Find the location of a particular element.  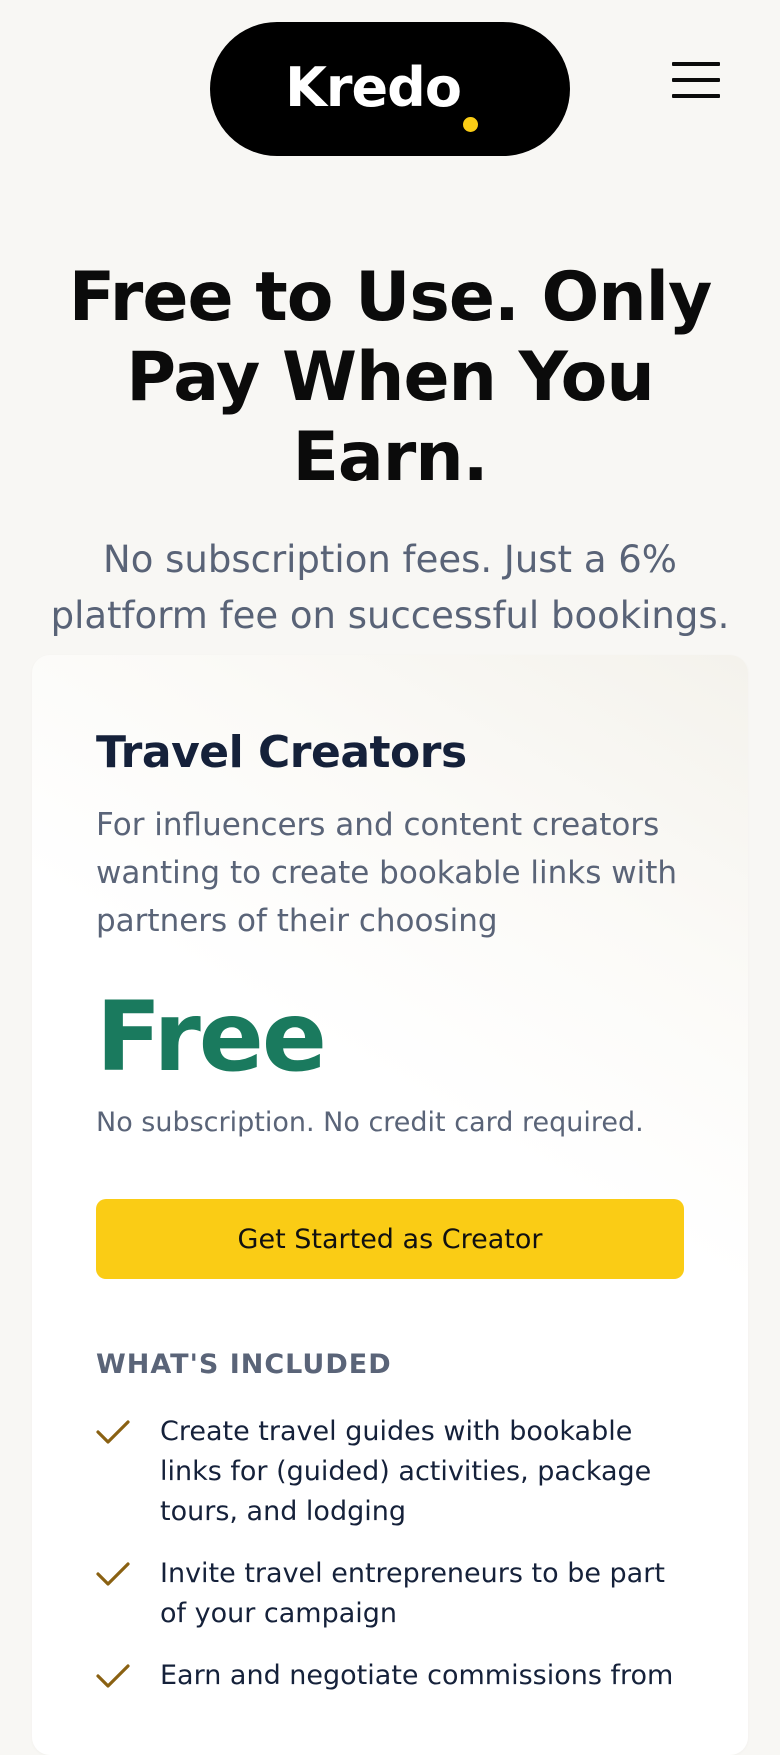

hero-title: Free to Use. Only Pay When You Earn. is located at coordinates (390, 377).